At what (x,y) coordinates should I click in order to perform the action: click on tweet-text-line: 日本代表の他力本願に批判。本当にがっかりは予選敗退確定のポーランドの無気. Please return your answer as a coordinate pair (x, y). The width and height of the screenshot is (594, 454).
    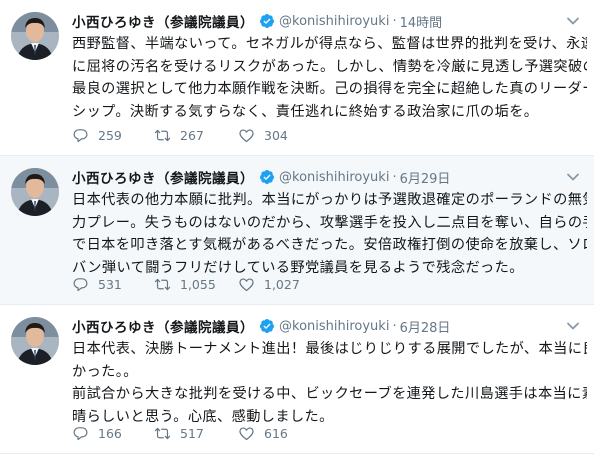
    Looking at the image, I should click on (329, 200).